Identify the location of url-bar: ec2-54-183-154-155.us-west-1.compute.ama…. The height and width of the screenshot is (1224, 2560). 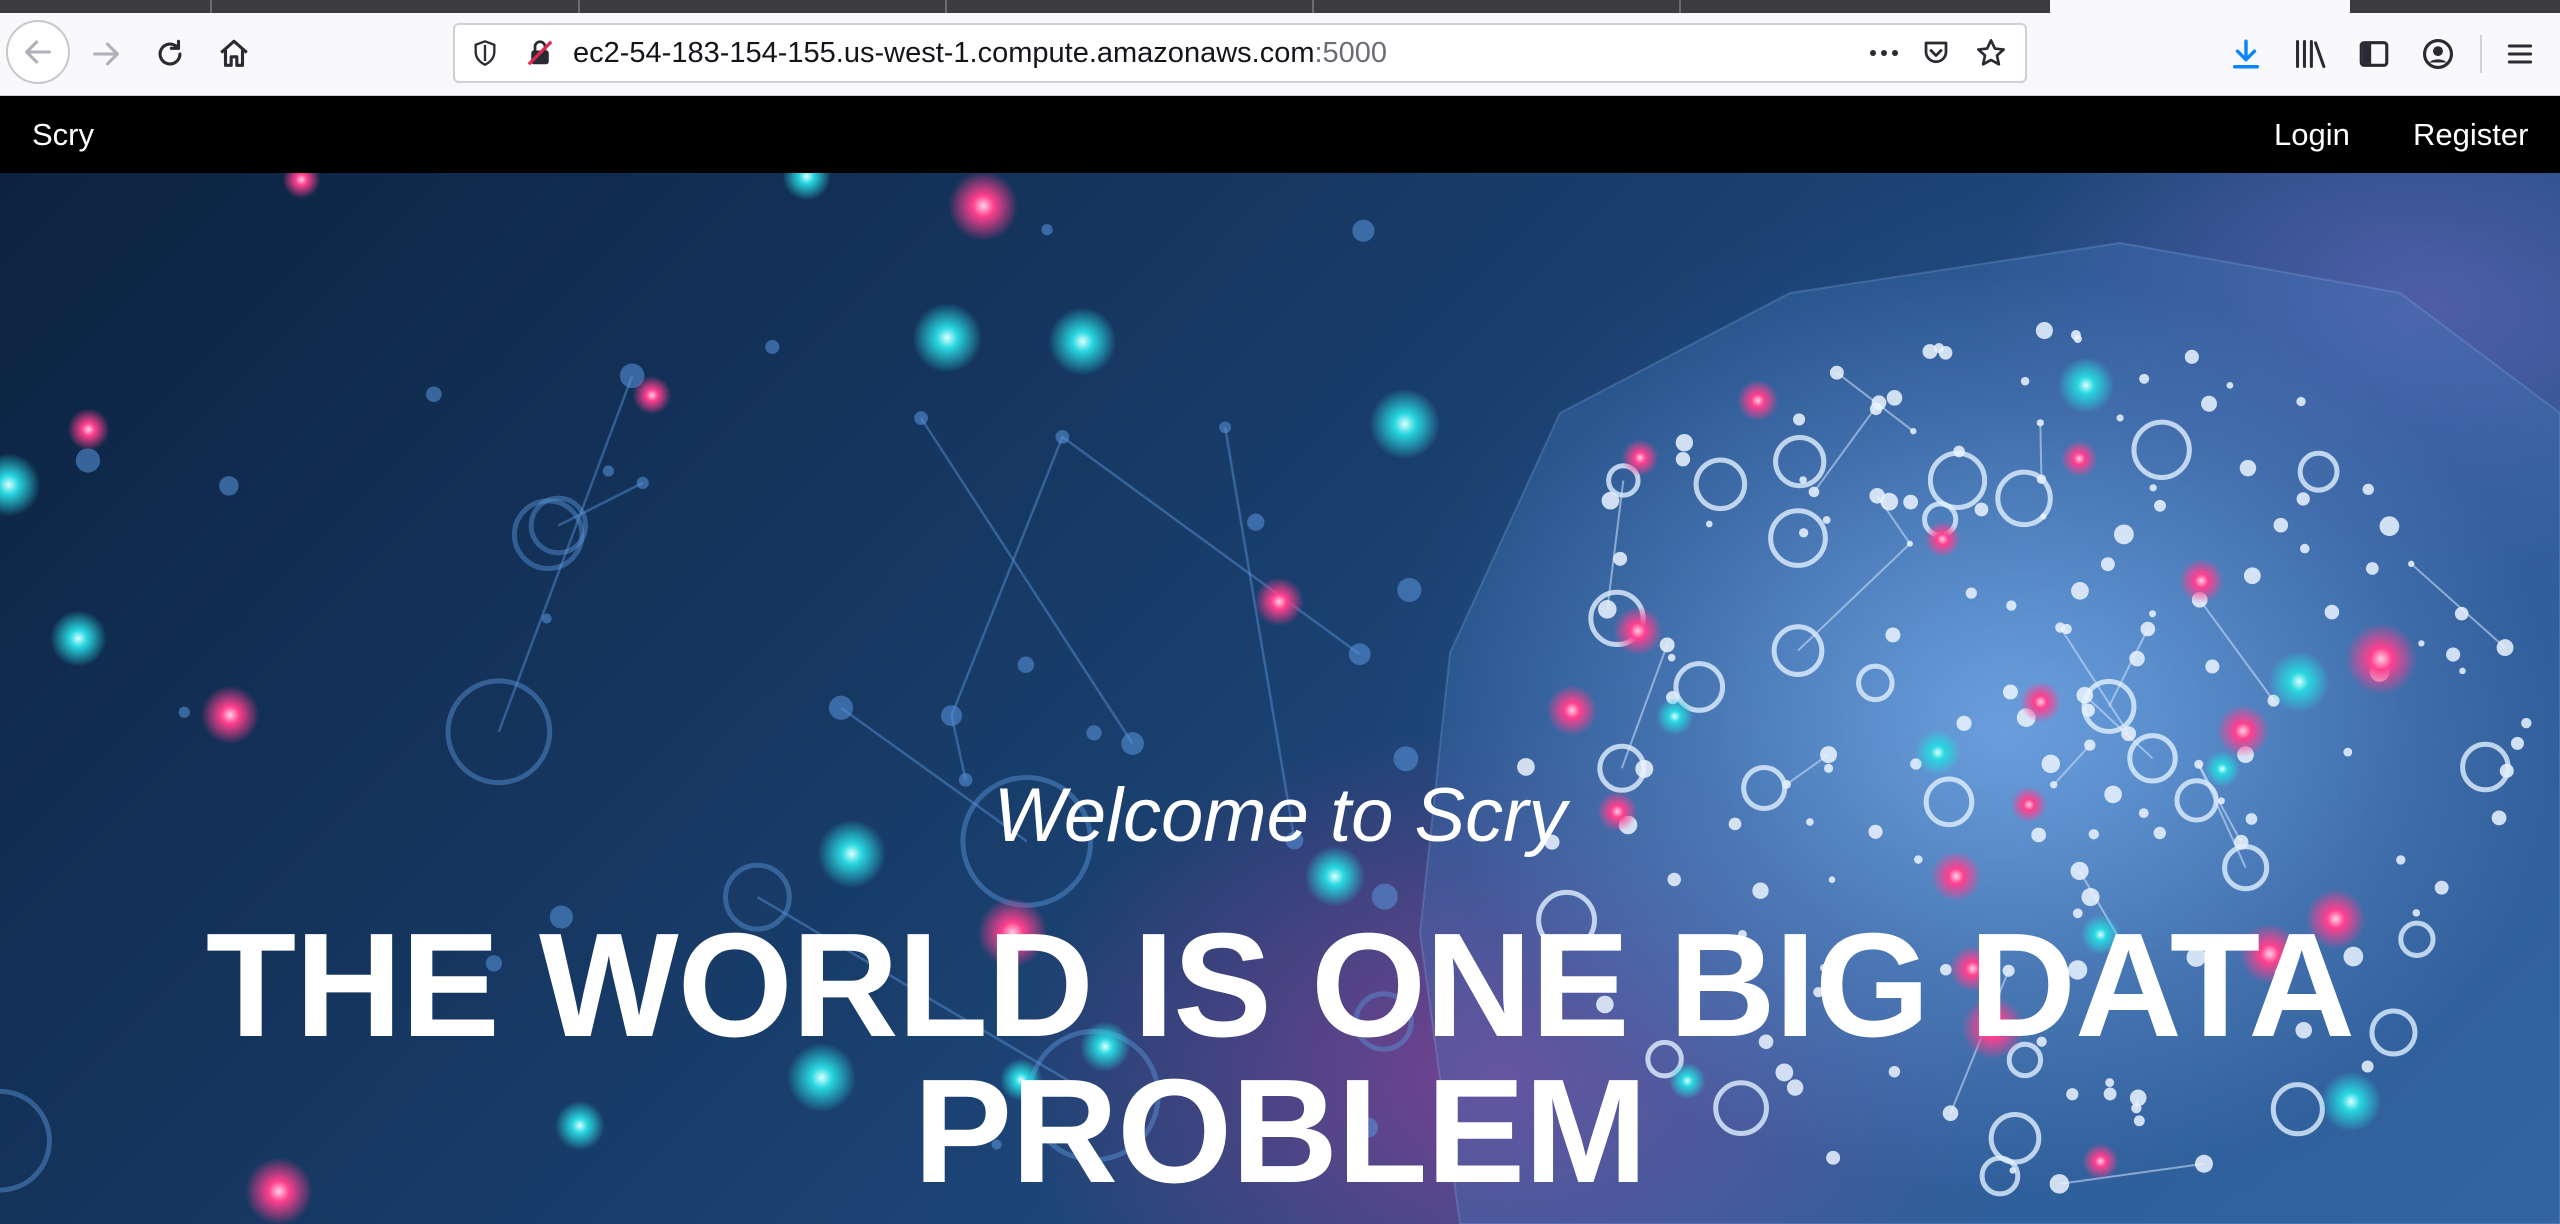
(1240, 53).